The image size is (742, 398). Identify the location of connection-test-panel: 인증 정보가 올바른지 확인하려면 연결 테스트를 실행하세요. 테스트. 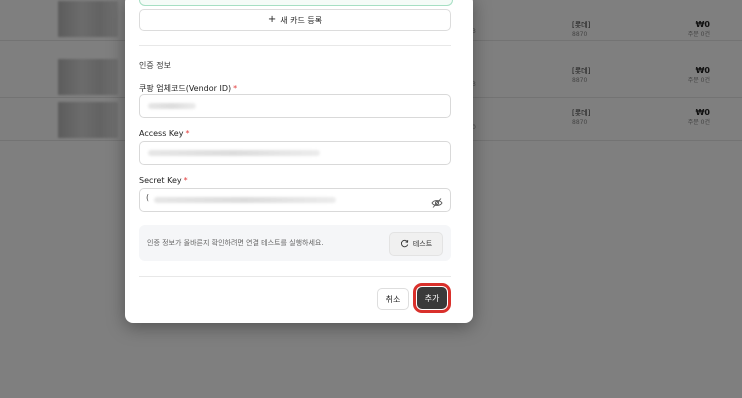
(295, 243).